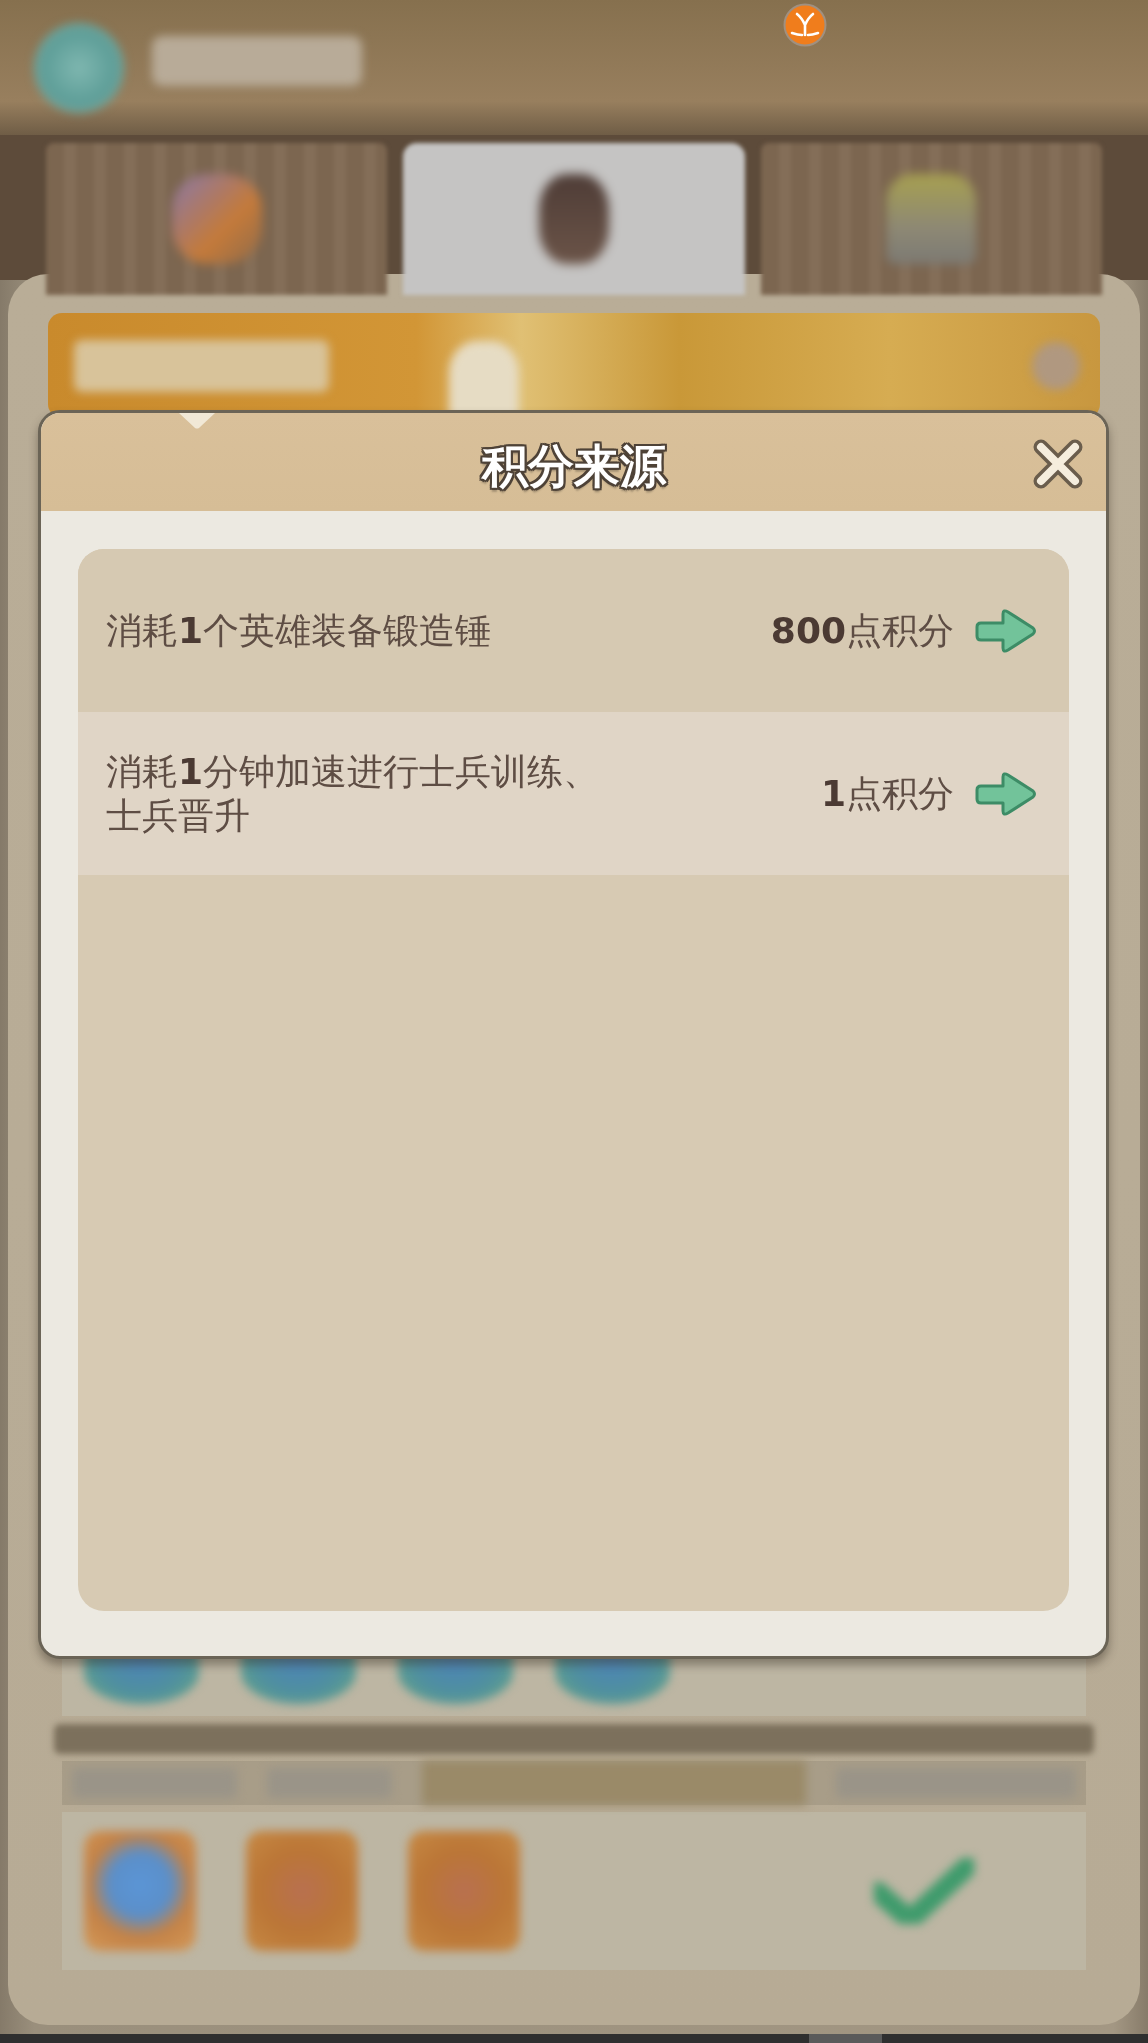  What do you see at coordinates (573, 466) in the screenshot?
I see `dialog-title: 积分来源` at bounding box center [573, 466].